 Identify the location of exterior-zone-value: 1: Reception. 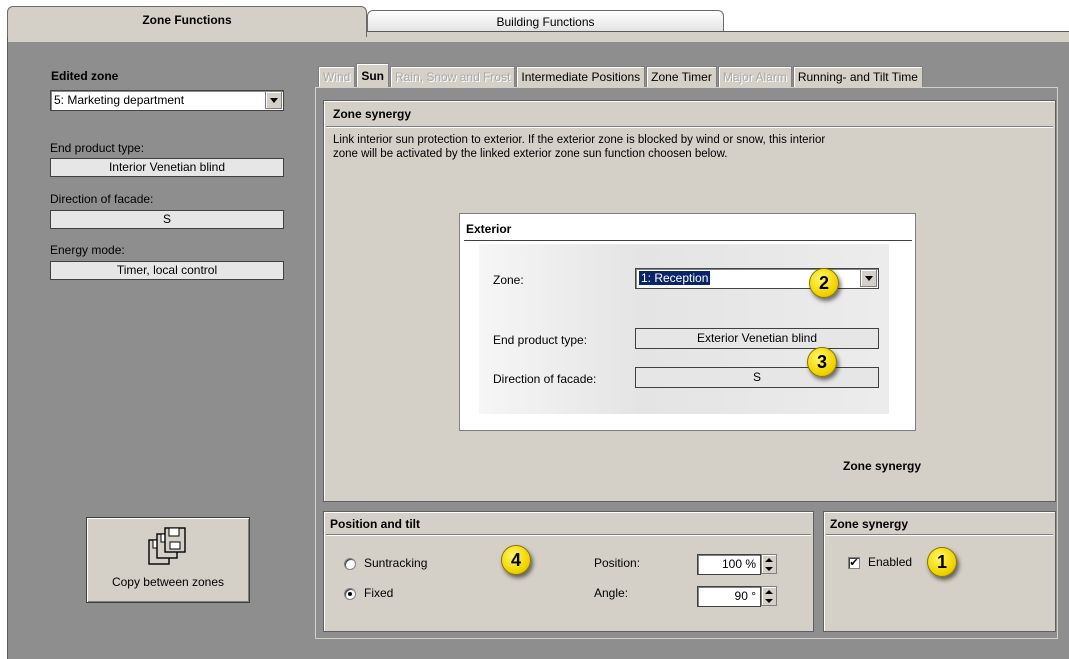
(675, 278).